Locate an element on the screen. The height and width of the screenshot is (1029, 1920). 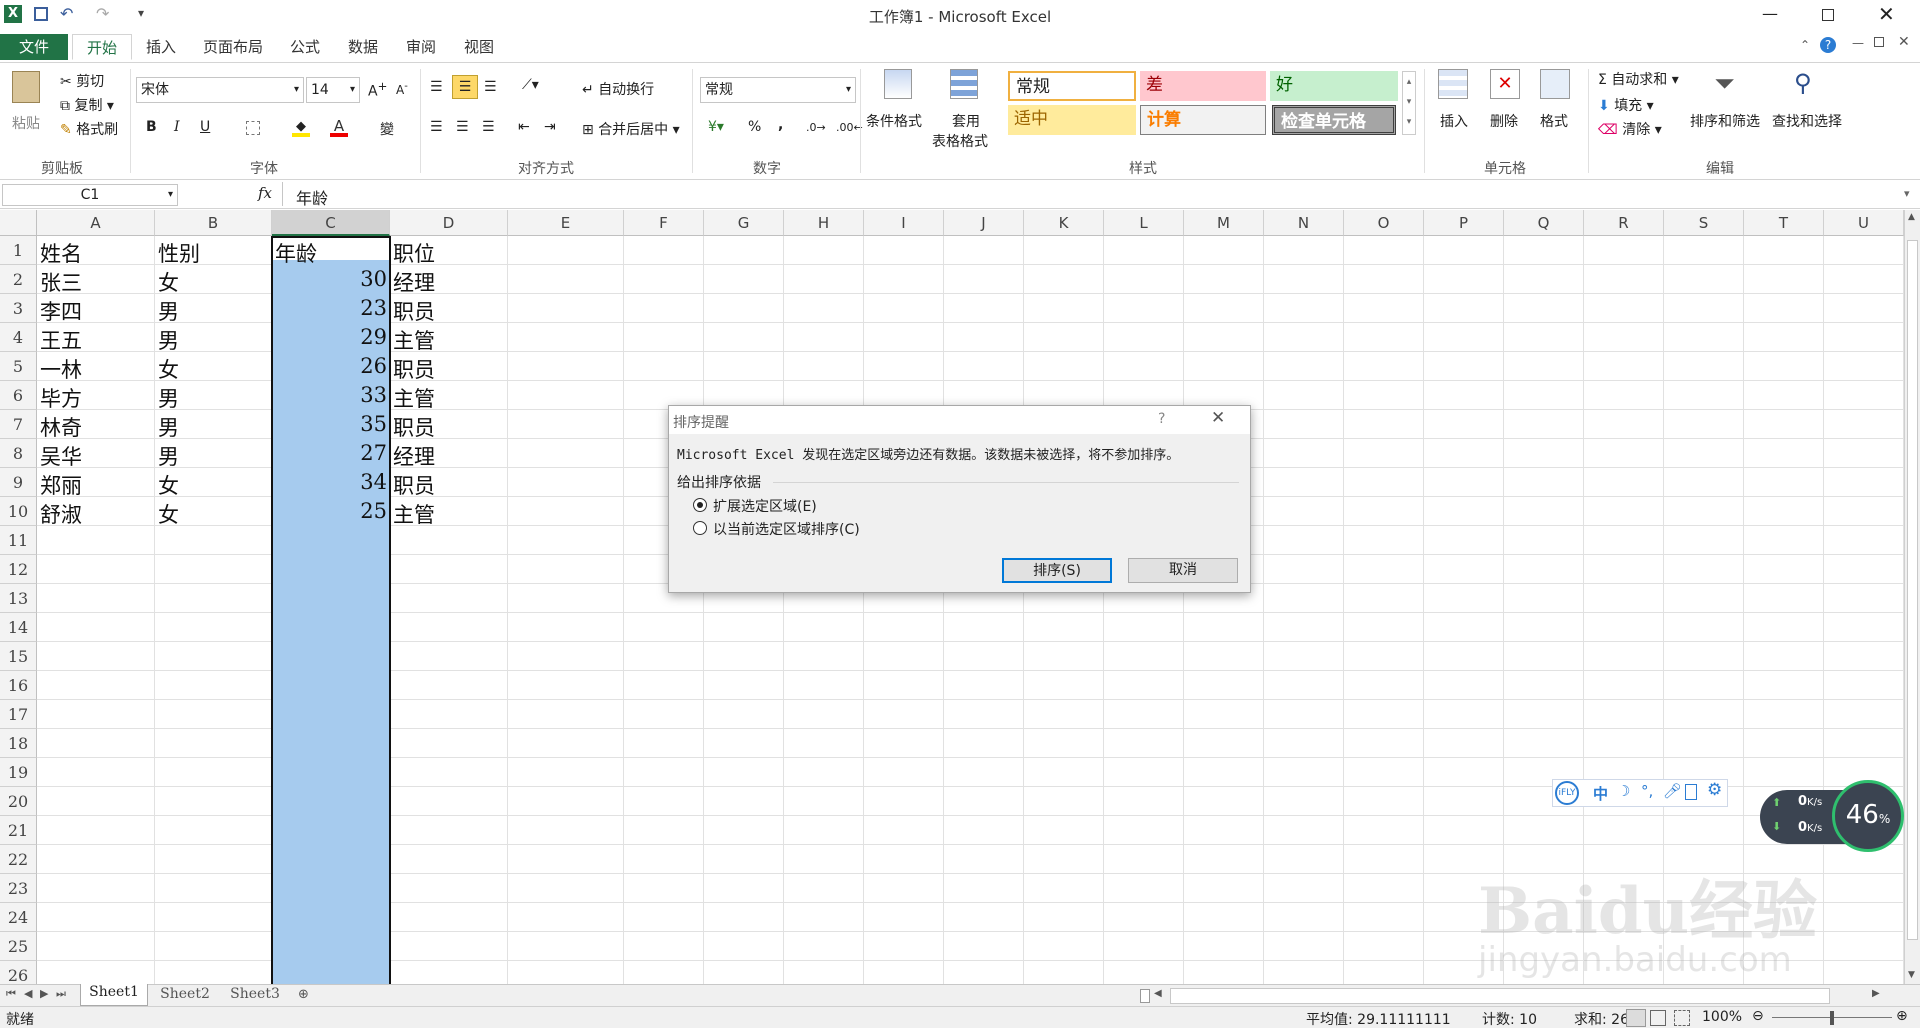
select-all-corner is located at coordinates (18, 223).